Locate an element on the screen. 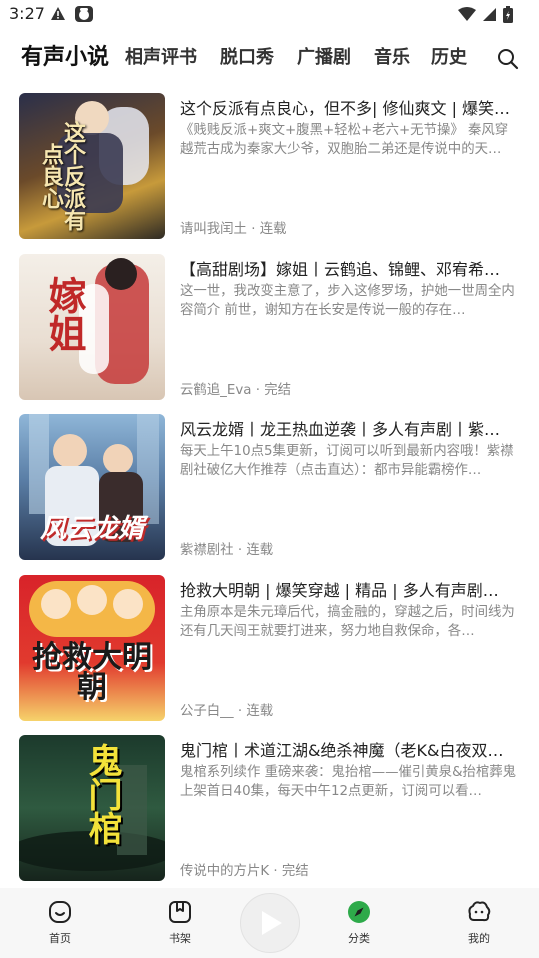  album-meta: 请叫我闰土 · 连载 is located at coordinates (233, 229).